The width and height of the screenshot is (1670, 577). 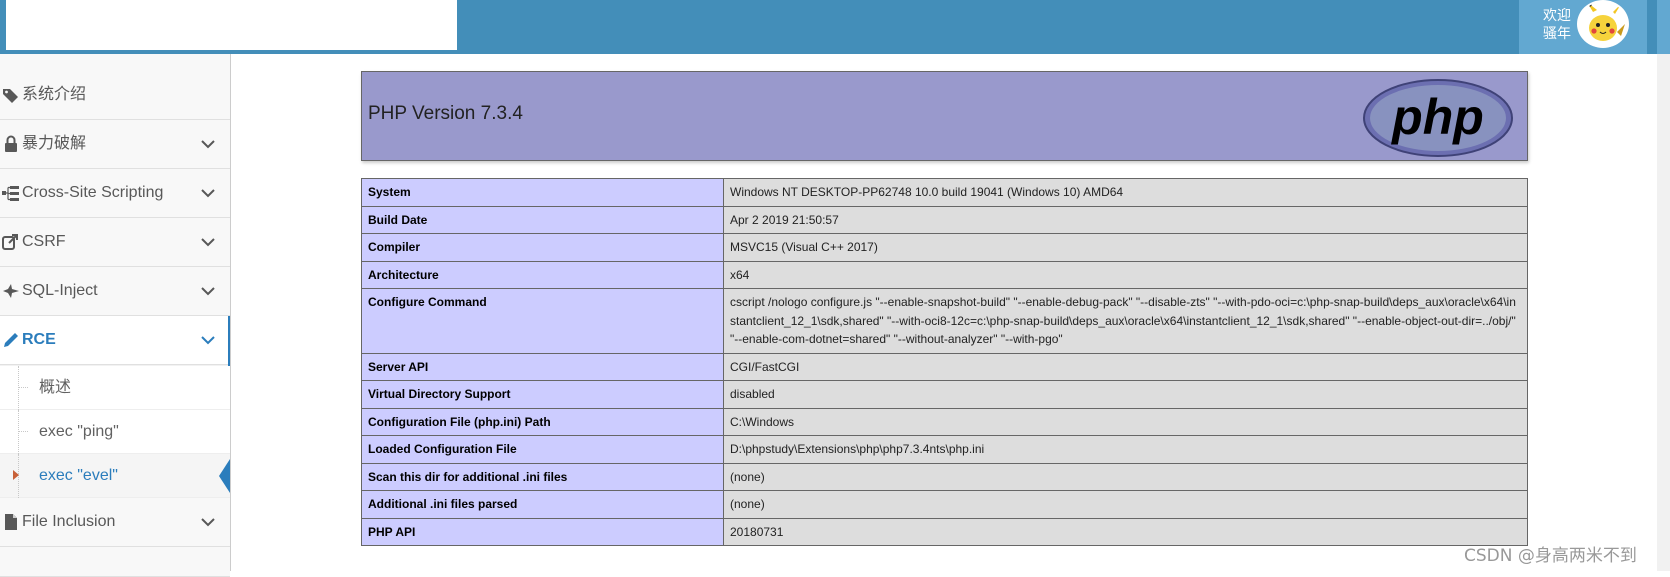 What do you see at coordinates (115, 95) in the screenshot?
I see `sidebar-item-intro: 系统介绍` at bounding box center [115, 95].